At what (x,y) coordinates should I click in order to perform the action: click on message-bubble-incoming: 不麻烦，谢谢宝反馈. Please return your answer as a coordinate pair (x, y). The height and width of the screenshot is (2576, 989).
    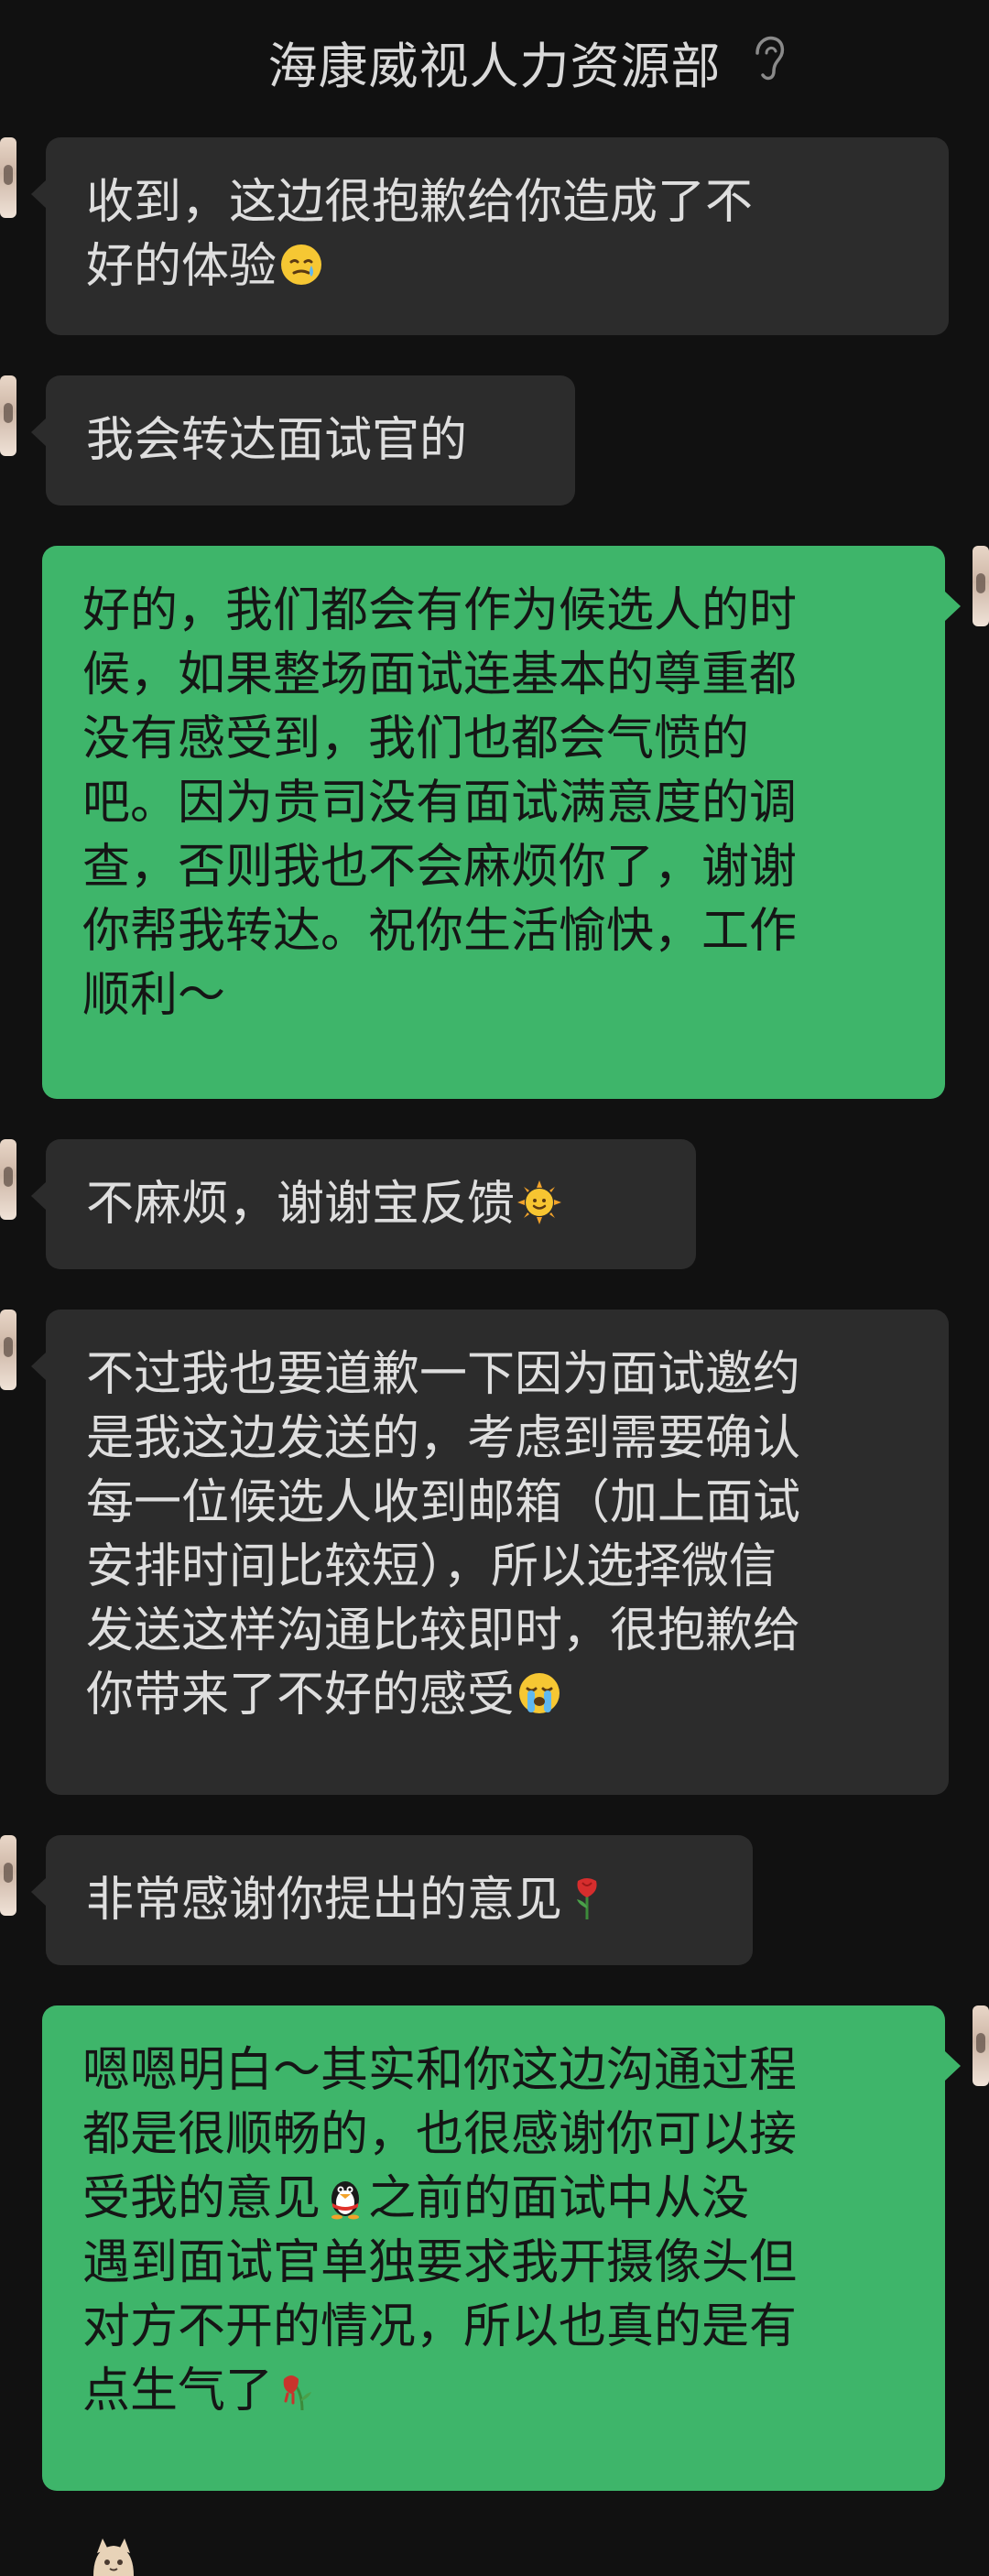
    Looking at the image, I should click on (363, 1204).